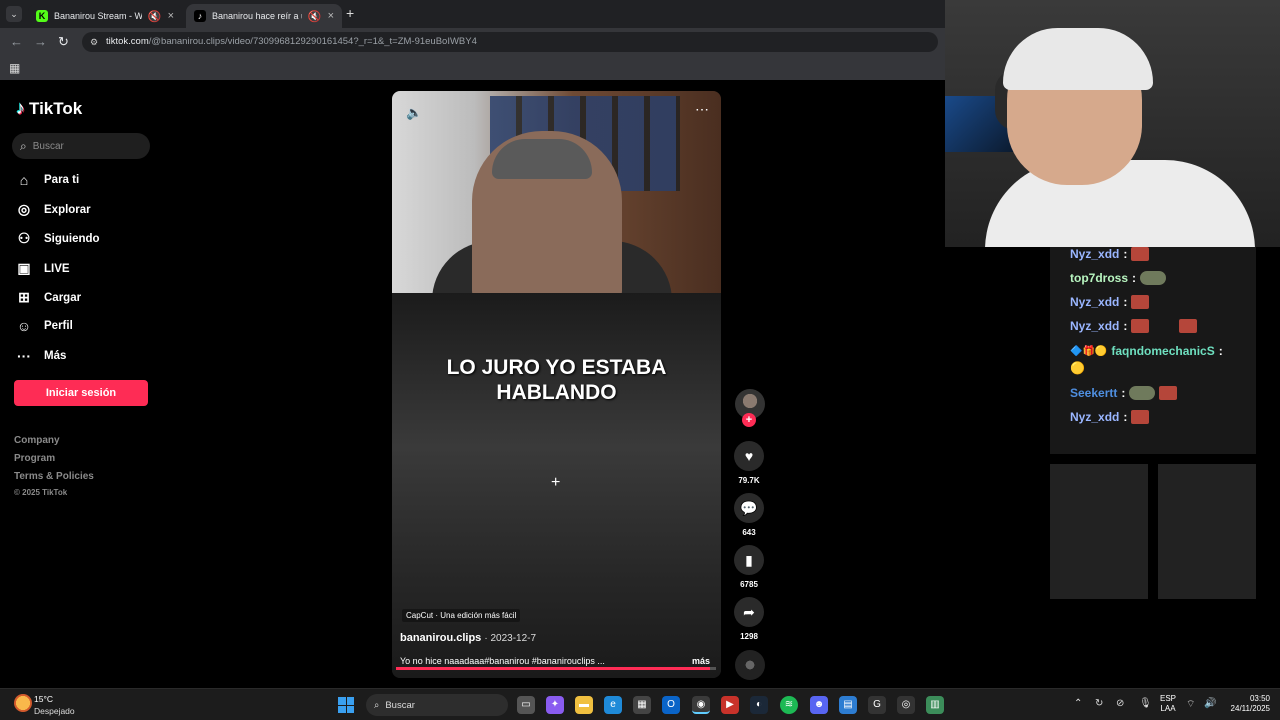 The image size is (1280, 720). What do you see at coordinates (556, 482) in the screenshot?
I see `crosshair-icon: +` at bounding box center [556, 482].